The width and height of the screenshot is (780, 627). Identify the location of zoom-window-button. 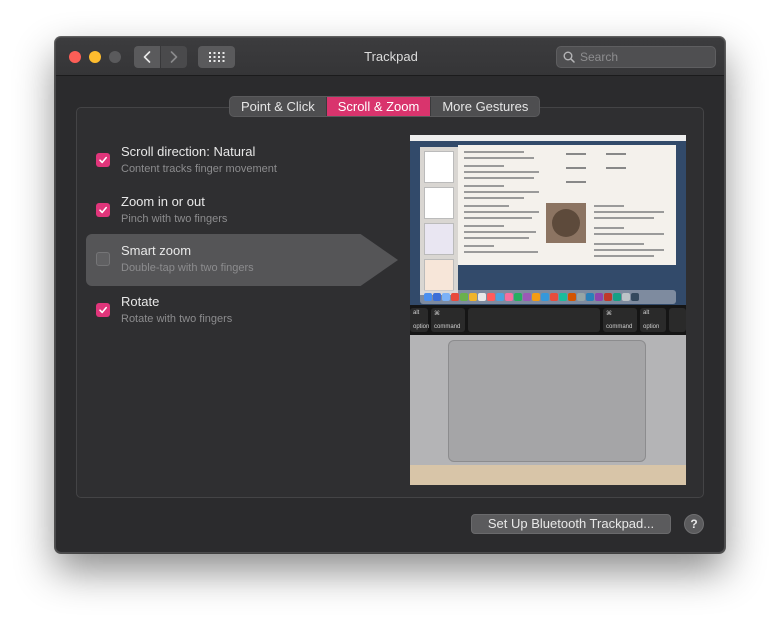
(115, 57).